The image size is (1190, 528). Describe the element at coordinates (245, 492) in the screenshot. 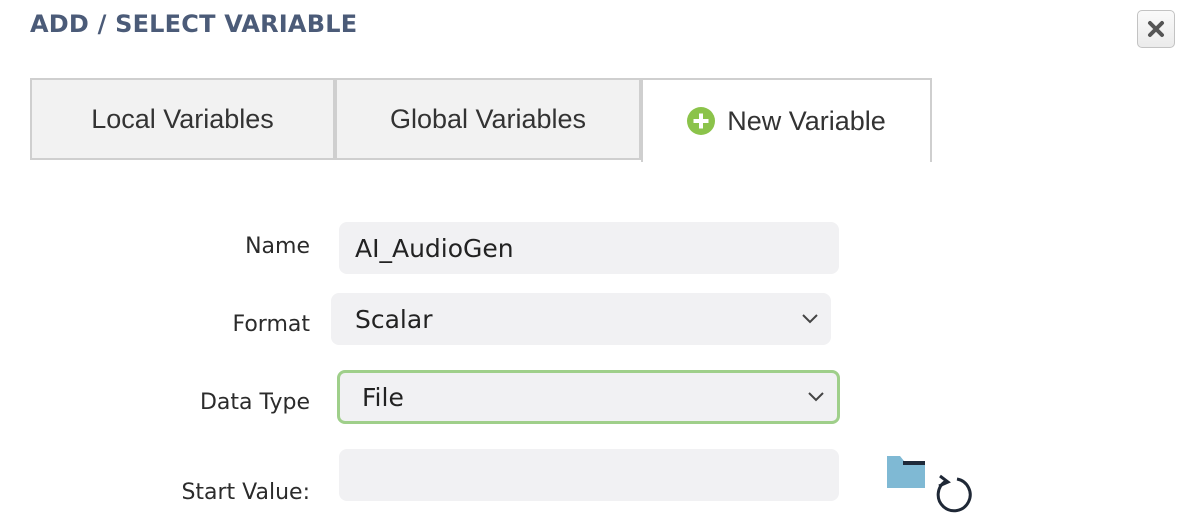

I see `start-value-label: Start Value:` at that location.